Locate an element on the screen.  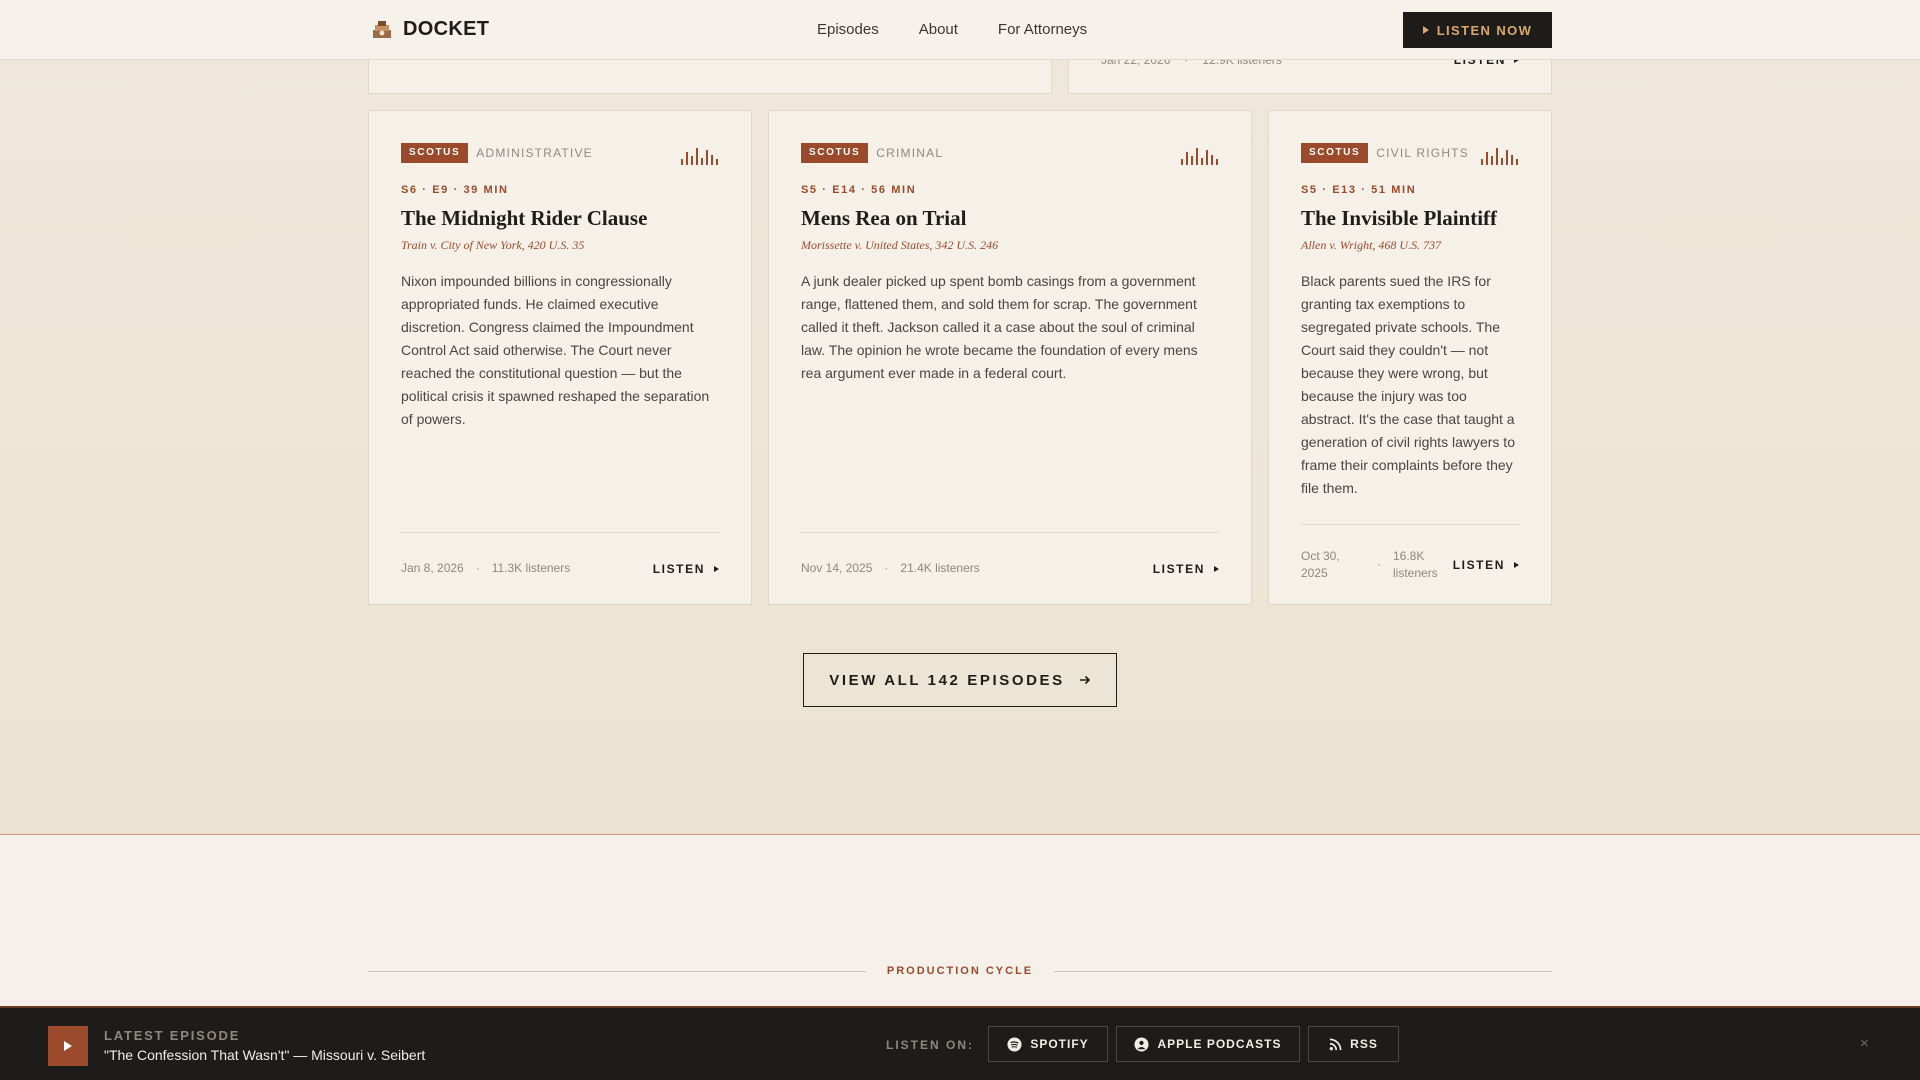
gavel-book-icon is located at coordinates (382, 29).